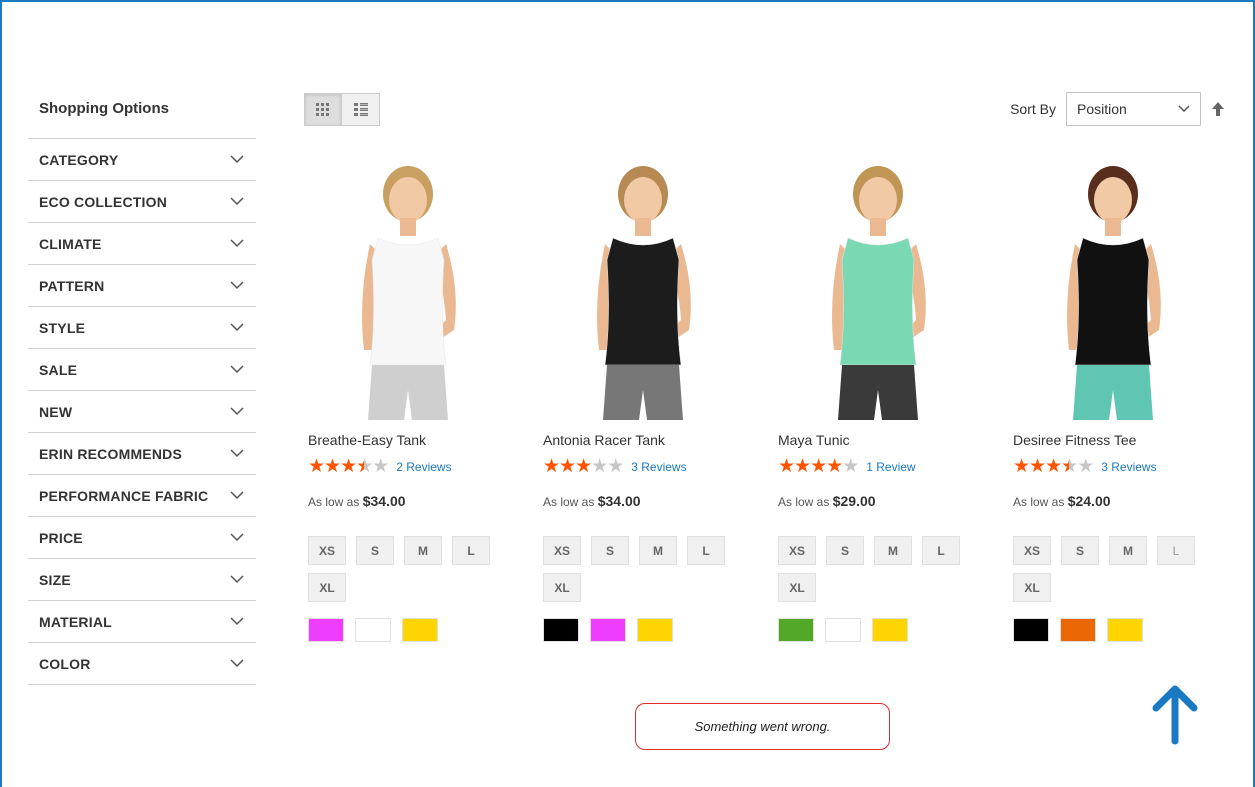 The height and width of the screenshot is (787, 1255). What do you see at coordinates (425, 440) in the screenshot?
I see `product-name: Breathe-Easy Tank` at bounding box center [425, 440].